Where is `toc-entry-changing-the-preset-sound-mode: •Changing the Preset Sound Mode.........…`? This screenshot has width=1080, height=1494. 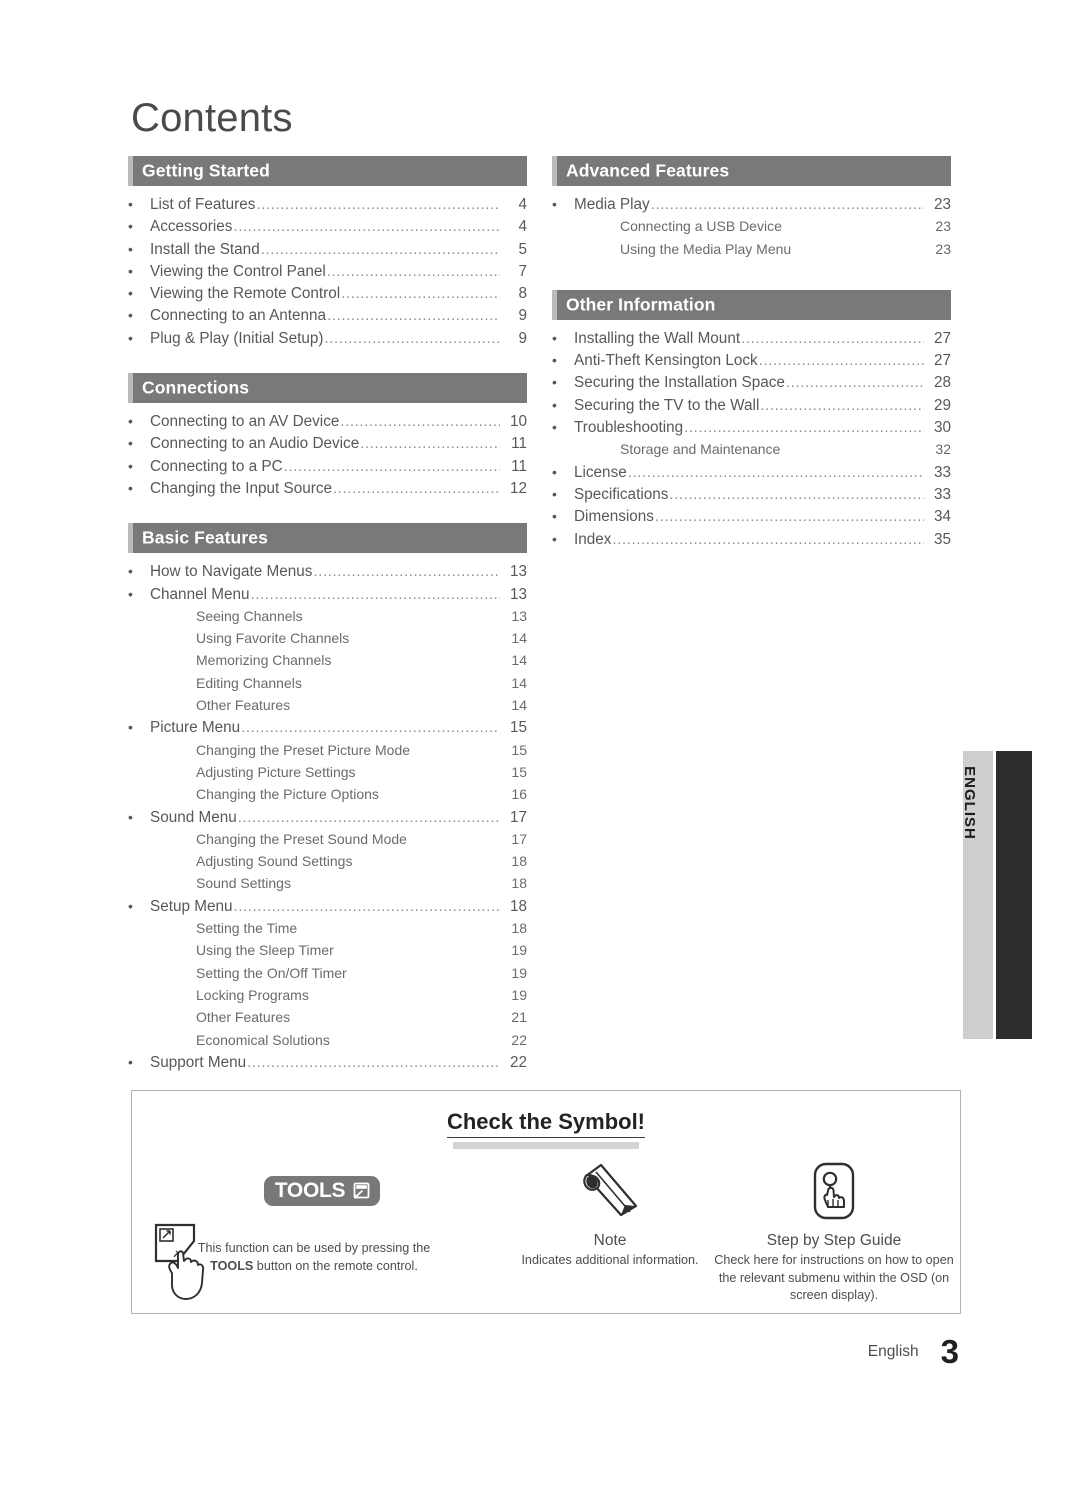
toc-entry-changing-the-preset-sound-mode: •Changing the Preset Sound Mode.........… is located at coordinates (327, 839).